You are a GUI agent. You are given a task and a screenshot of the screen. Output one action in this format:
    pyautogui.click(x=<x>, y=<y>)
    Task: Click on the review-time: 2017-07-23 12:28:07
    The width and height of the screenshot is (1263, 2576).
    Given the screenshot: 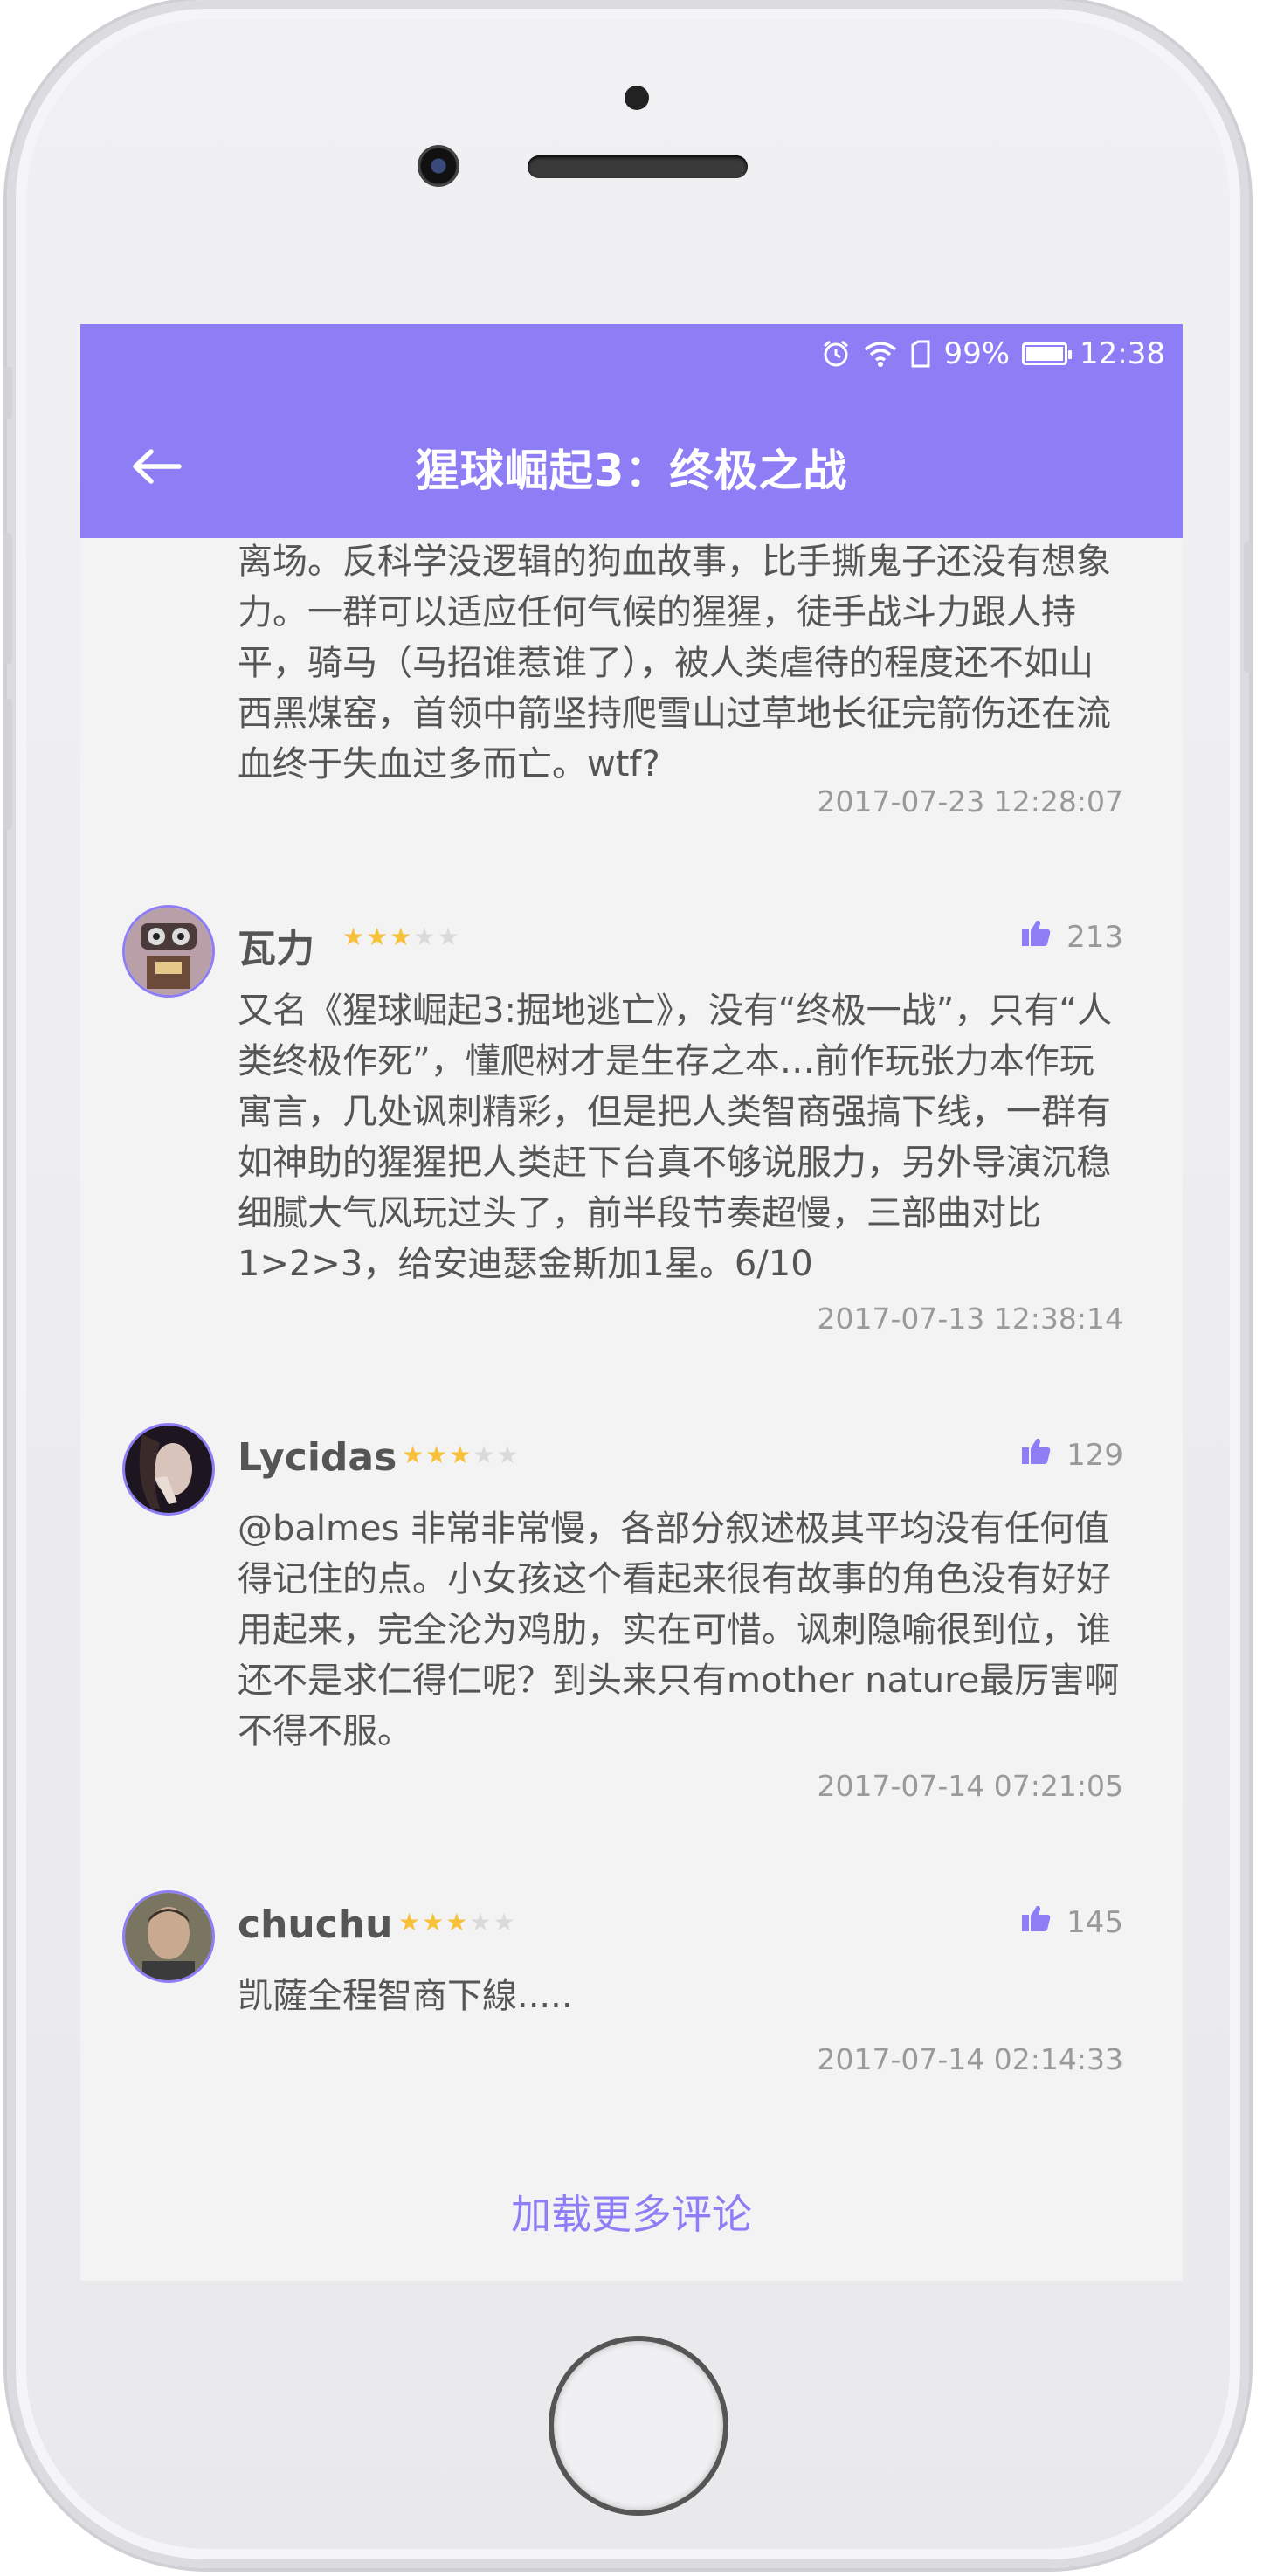 What is the action you would take?
    pyautogui.click(x=970, y=801)
    